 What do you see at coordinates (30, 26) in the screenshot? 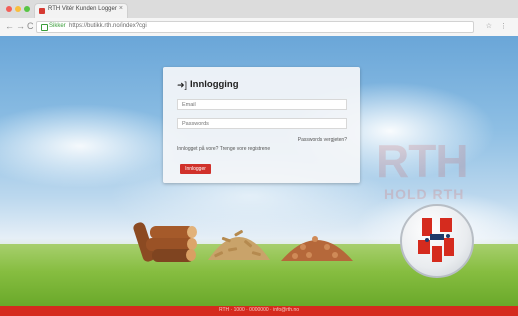
I see `reload-button: C` at bounding box center [30, 26].